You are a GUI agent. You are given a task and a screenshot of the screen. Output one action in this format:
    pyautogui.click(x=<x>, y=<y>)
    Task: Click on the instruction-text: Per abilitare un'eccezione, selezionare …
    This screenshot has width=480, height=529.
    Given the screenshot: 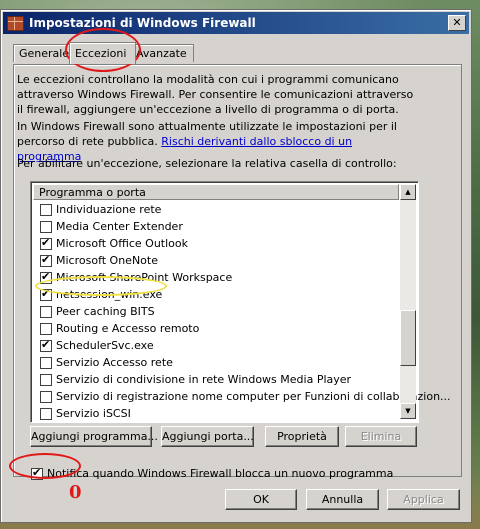 What is the action you would take?
    pyautogui.click(x=207, y=163)
    